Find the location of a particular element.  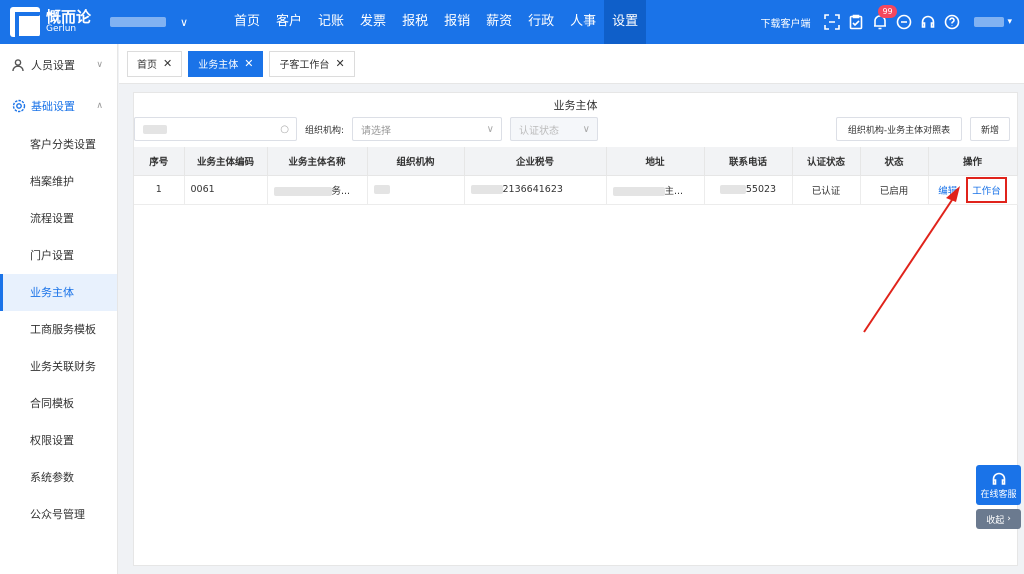

sidebar-item-customer-category: 客户分类设置 is located at coordinates (58, 144).